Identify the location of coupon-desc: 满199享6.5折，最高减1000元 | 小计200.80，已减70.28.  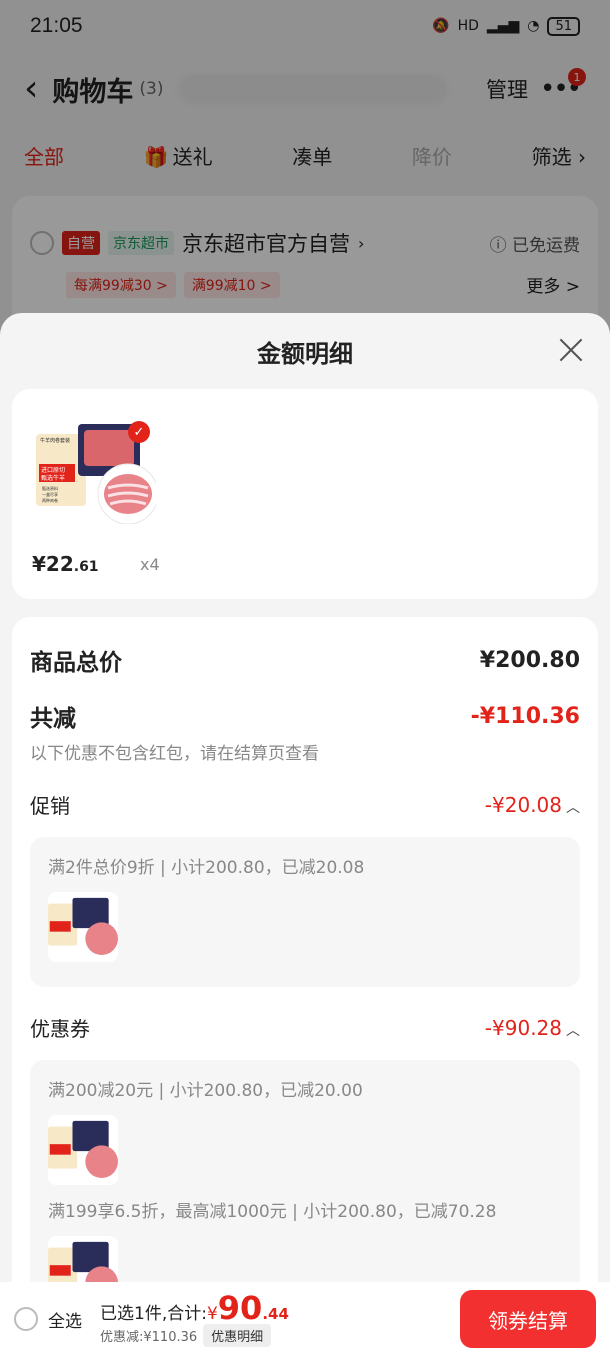
(272, 1212).